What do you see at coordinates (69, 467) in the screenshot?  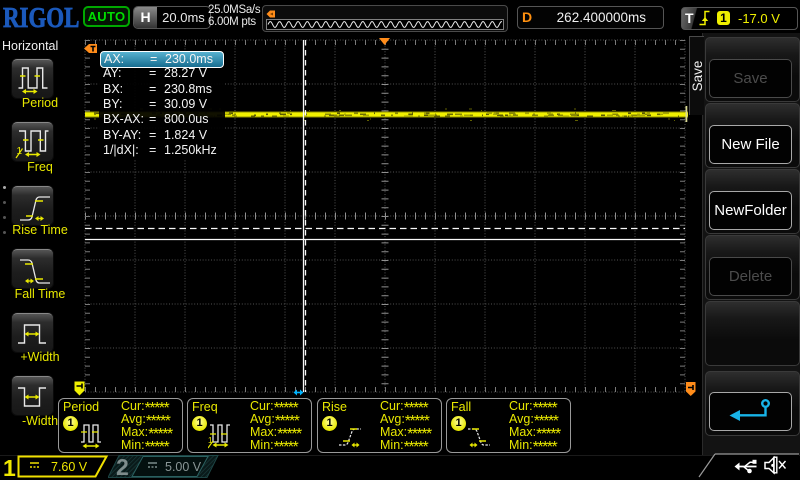 I see `svg-text: 7.60 V` at bounding box center [69, 467].